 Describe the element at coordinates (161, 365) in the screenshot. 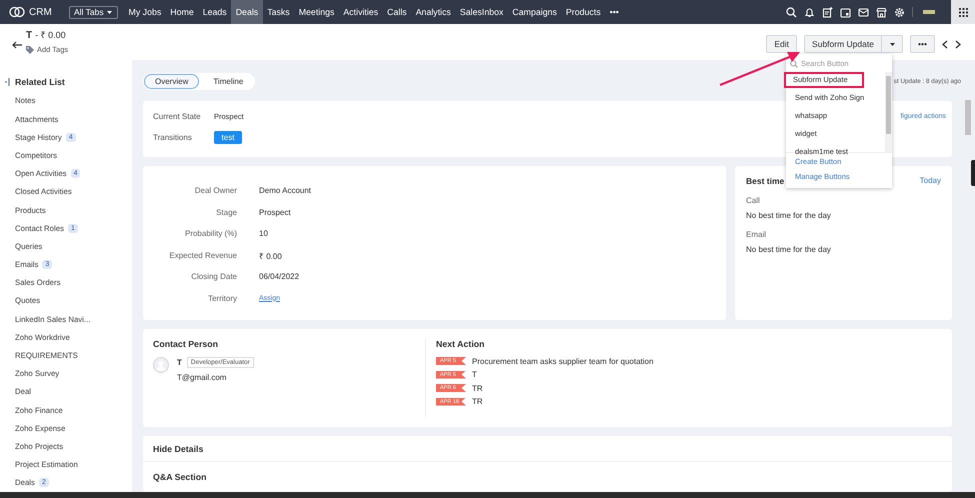

I see `avatar-icon` at that location.